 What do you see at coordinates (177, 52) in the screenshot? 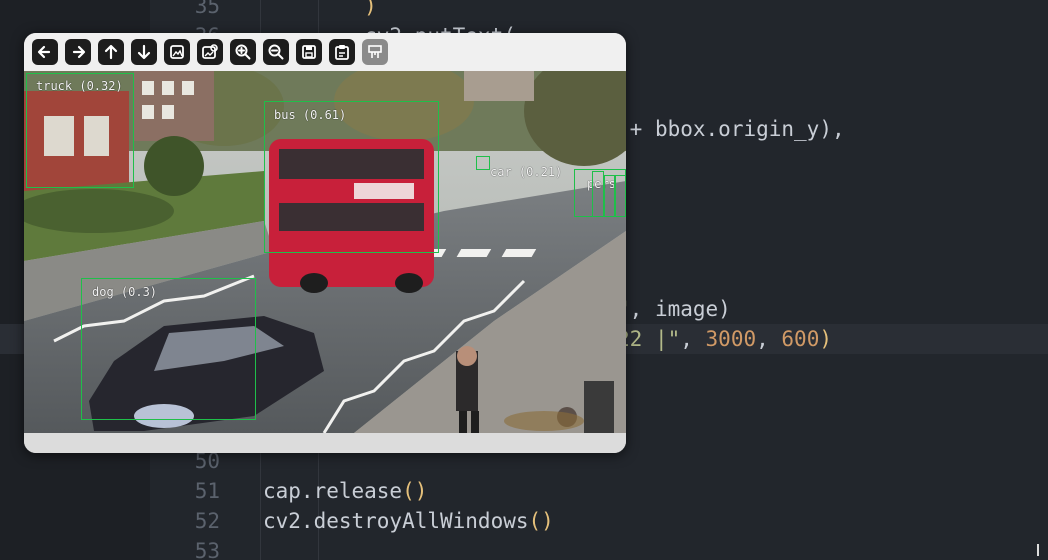
I see `image-button` at bounding box center [177, 52].